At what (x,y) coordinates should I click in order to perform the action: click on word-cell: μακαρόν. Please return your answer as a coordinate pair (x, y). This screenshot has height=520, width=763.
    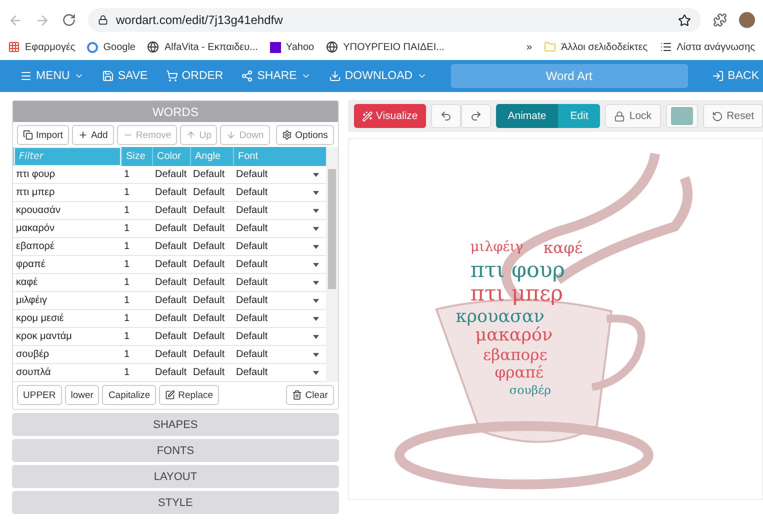
    Looking at the image, I should click on (67, 229).